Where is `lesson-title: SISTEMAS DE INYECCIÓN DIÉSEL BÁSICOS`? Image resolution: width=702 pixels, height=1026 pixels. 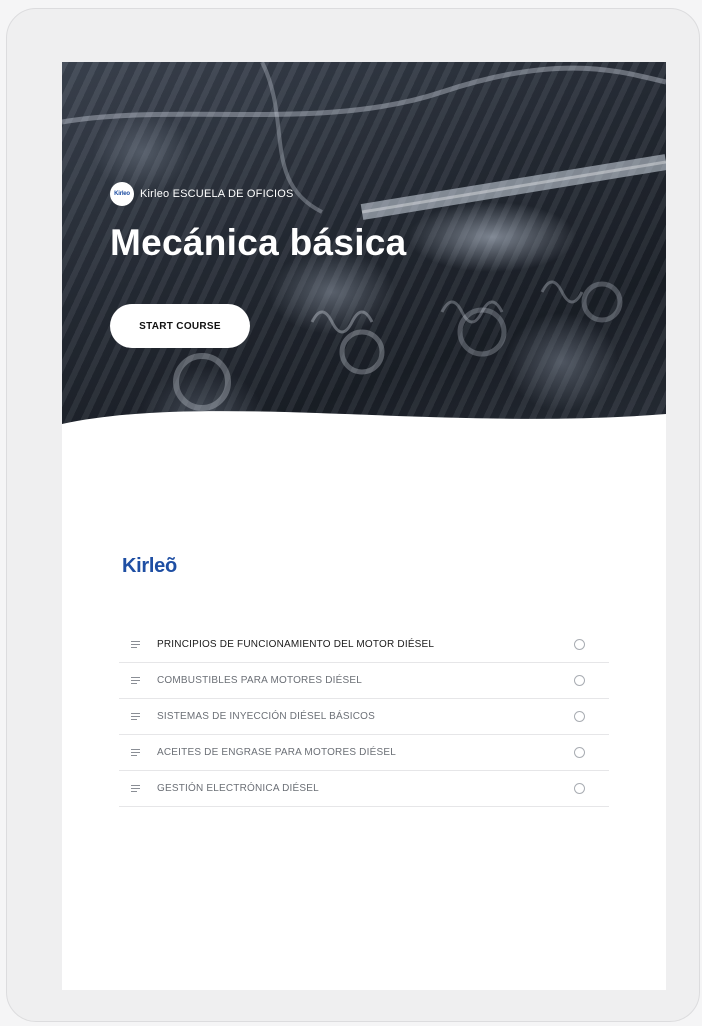 lesson-title: SISTEMAS DE INYECCIÓN DIÉSEL BÁSICOS is located at coordinates (266, 716).